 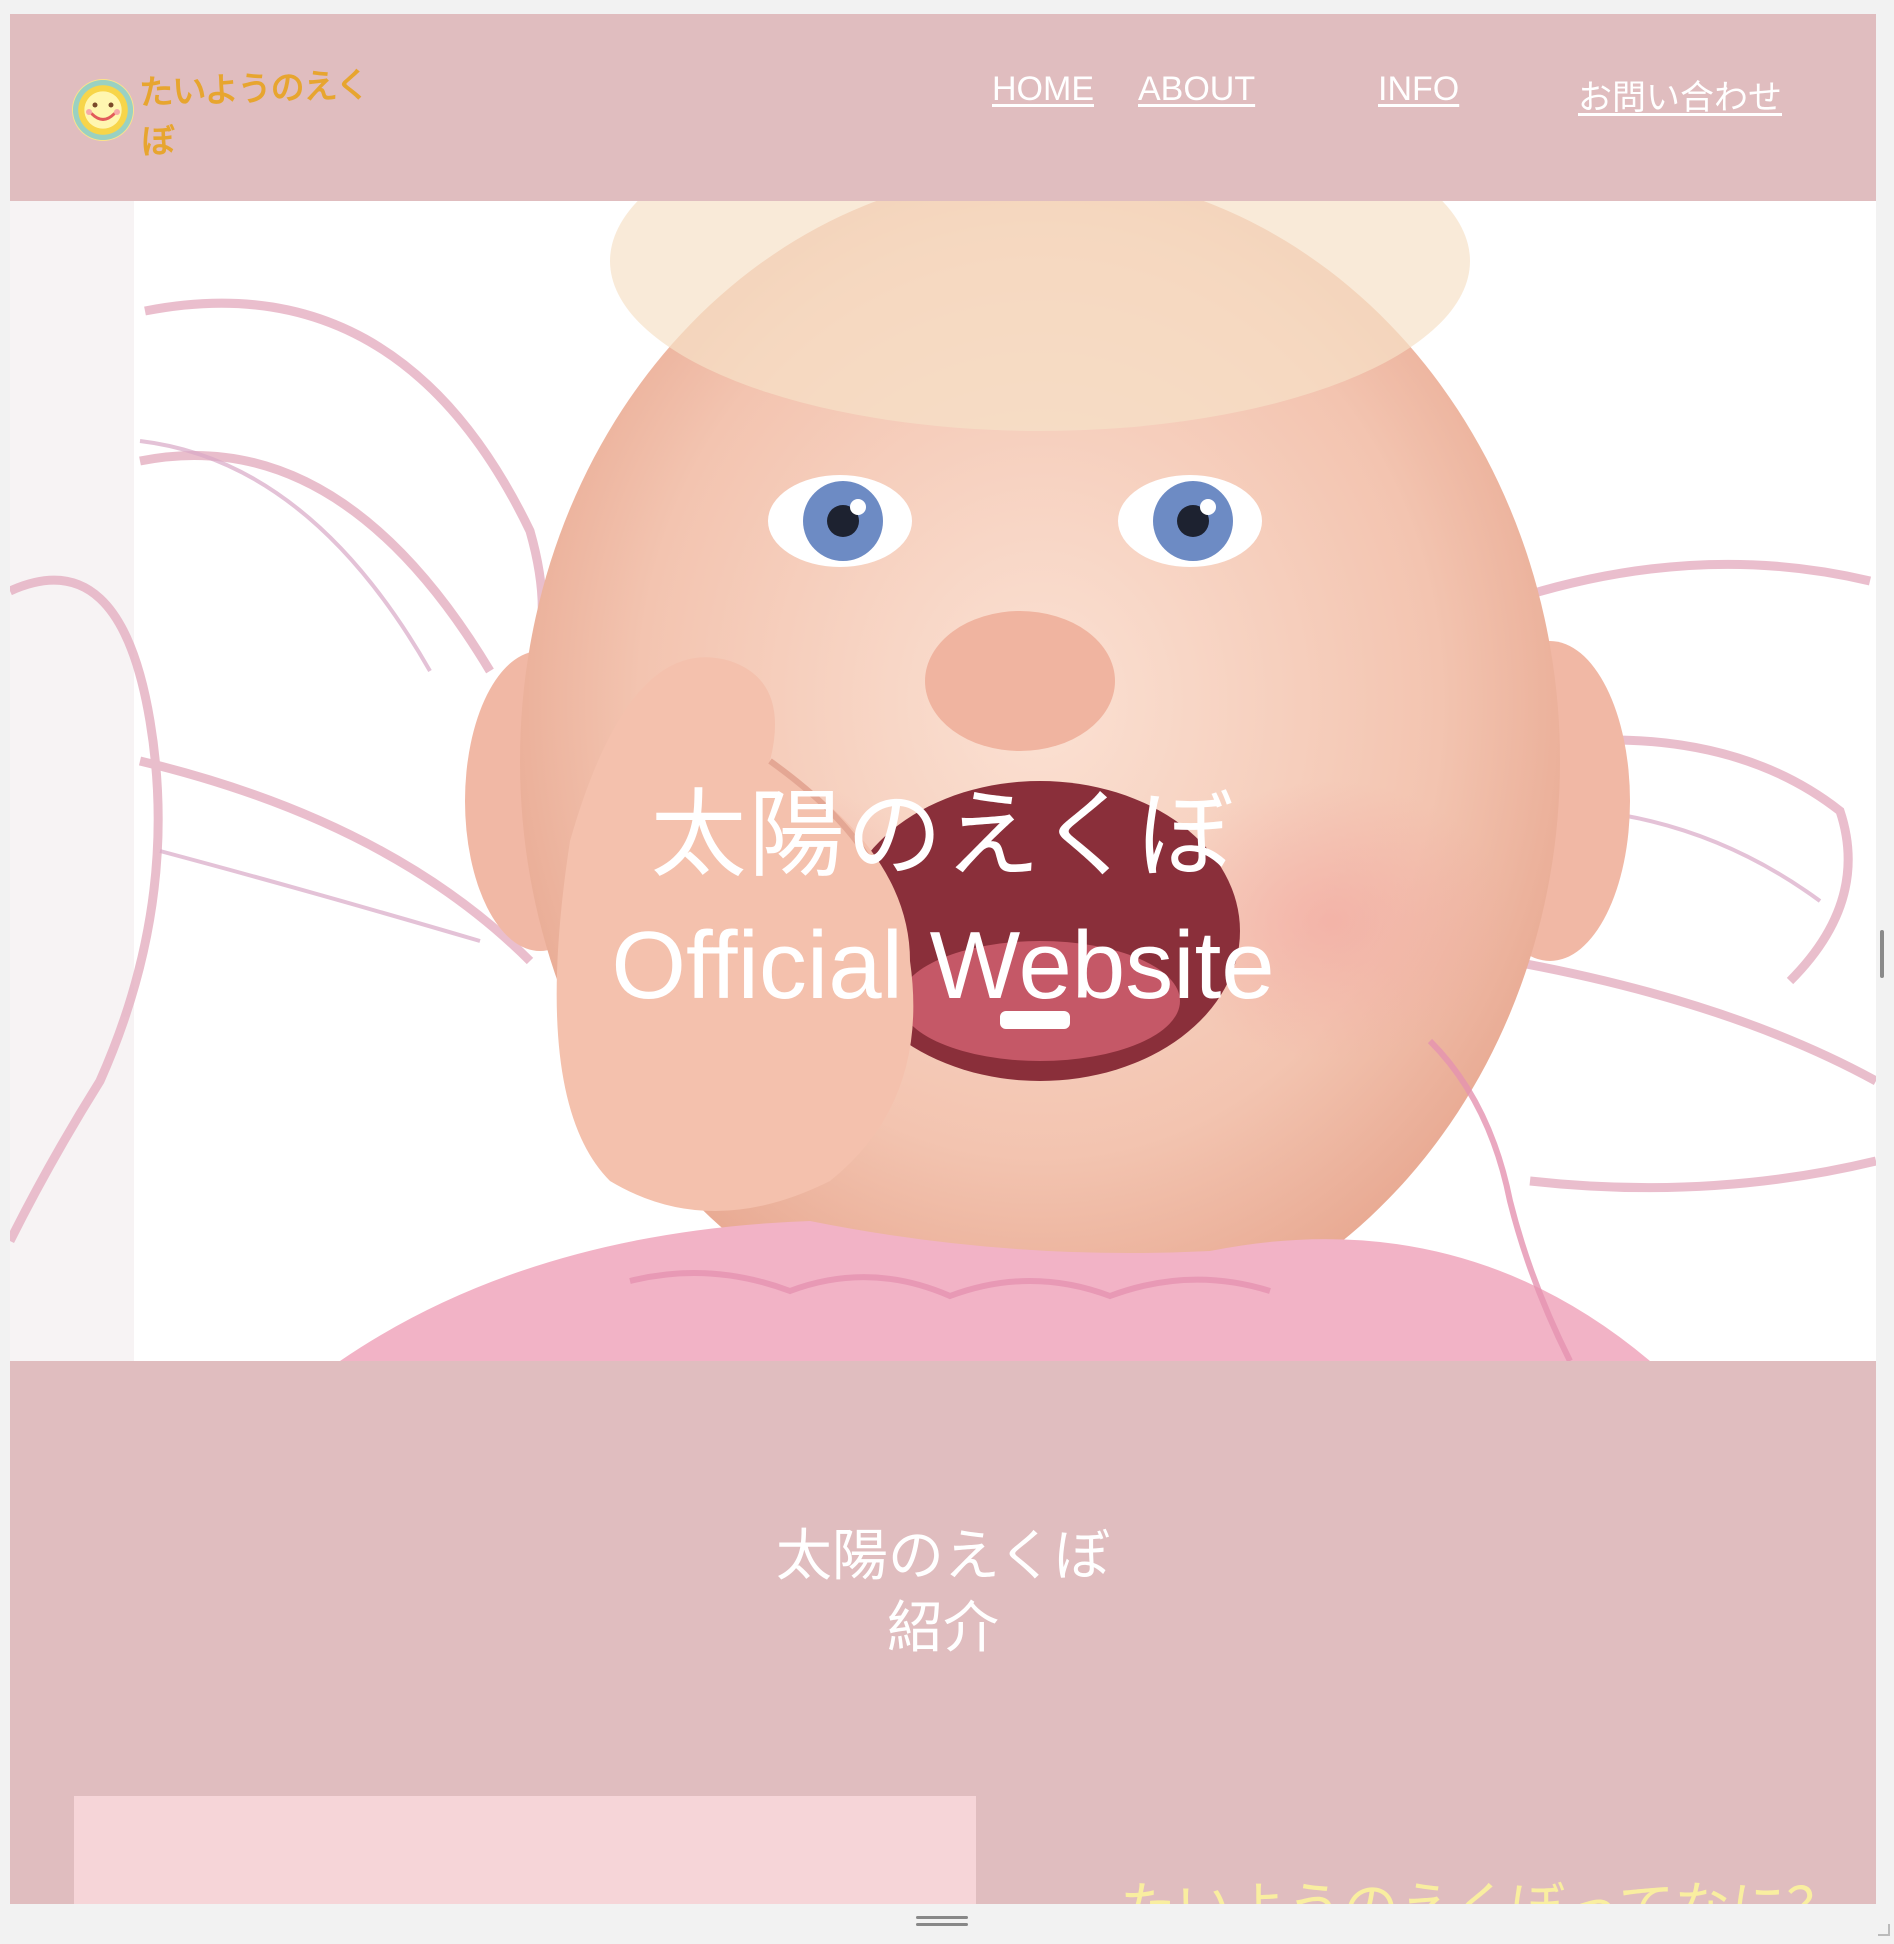 What do you see at coordinates (1418, 89) in the screenshot?
I see `nav-info-link: INFO` at bounding box center [1418, 89].